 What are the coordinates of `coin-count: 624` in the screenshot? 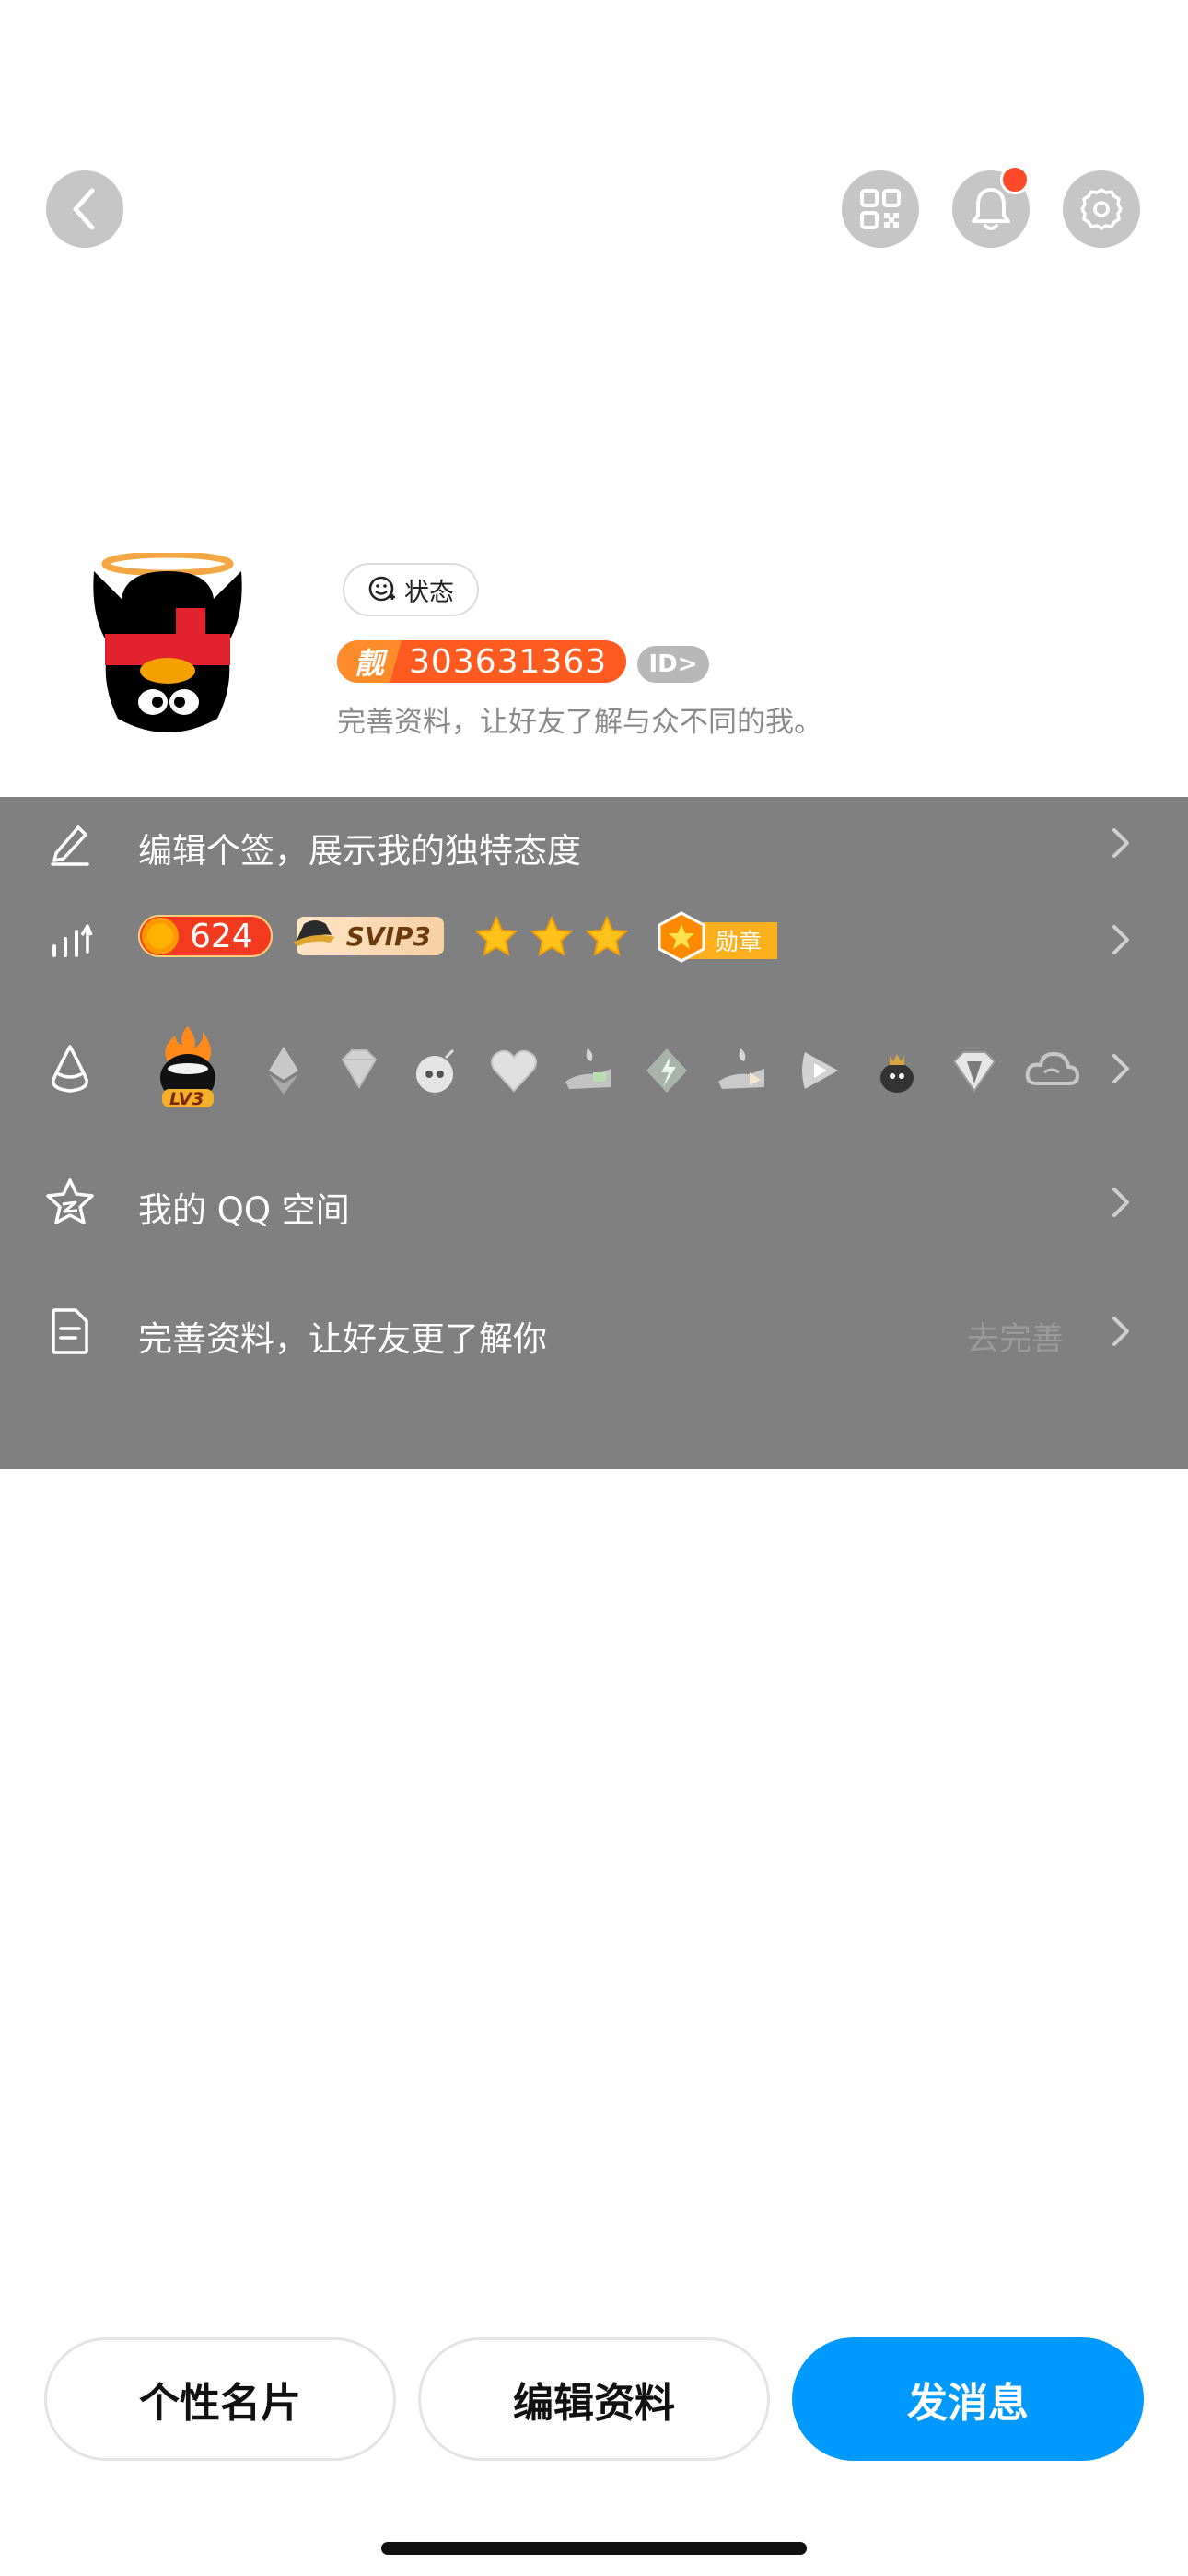 It's located at (221, 936).